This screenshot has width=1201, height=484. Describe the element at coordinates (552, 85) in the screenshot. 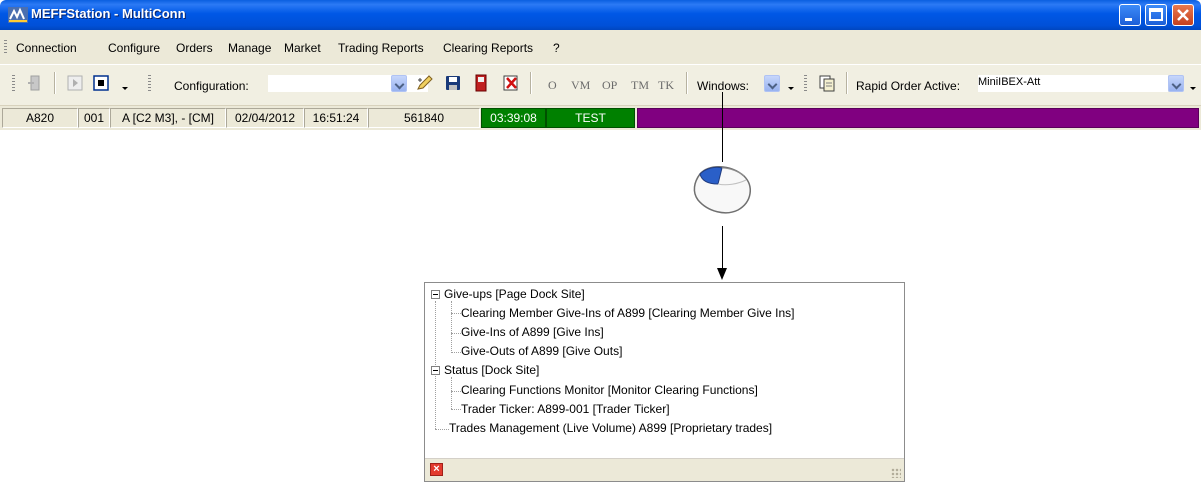

I see `o-button: O` at that location.